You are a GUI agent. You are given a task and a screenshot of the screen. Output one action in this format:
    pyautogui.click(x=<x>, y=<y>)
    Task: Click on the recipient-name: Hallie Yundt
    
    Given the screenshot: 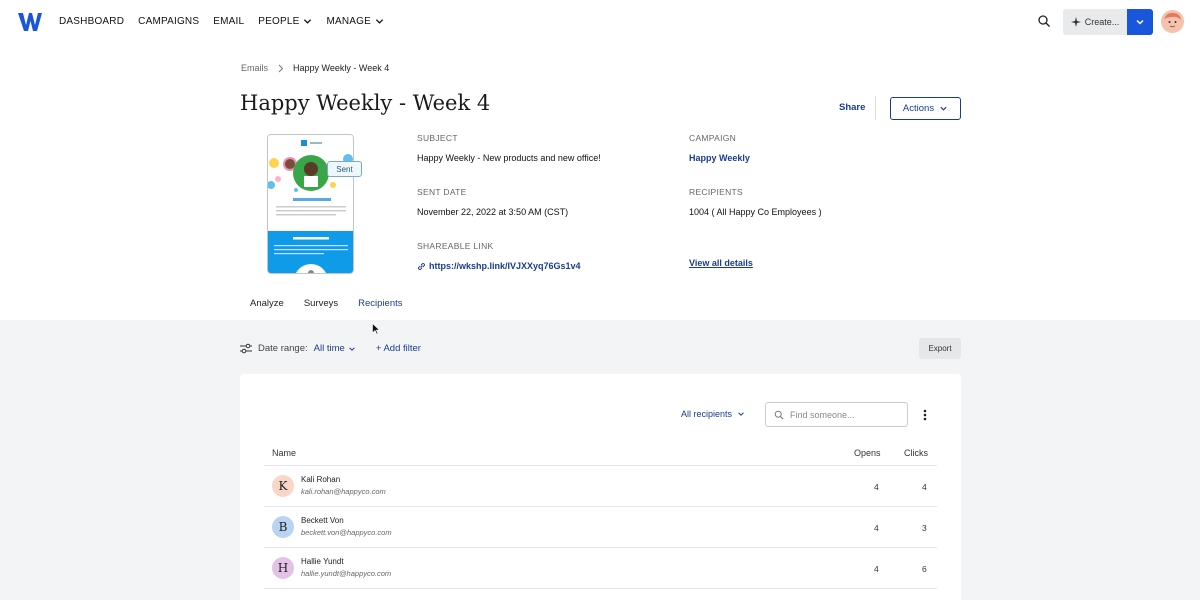 What is the action you would take?
    pyautogui.click(x=322, y=561)
    